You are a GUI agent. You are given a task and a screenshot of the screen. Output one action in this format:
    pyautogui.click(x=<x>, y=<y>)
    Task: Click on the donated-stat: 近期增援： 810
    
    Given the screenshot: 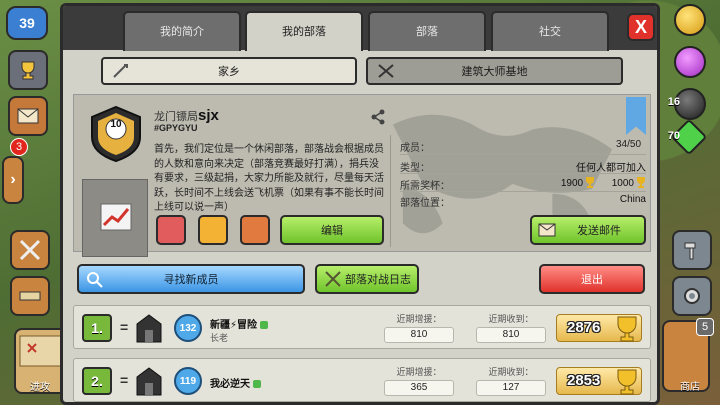 What is the action you would take?
    pyautogui.click(x=419, y=328)
    